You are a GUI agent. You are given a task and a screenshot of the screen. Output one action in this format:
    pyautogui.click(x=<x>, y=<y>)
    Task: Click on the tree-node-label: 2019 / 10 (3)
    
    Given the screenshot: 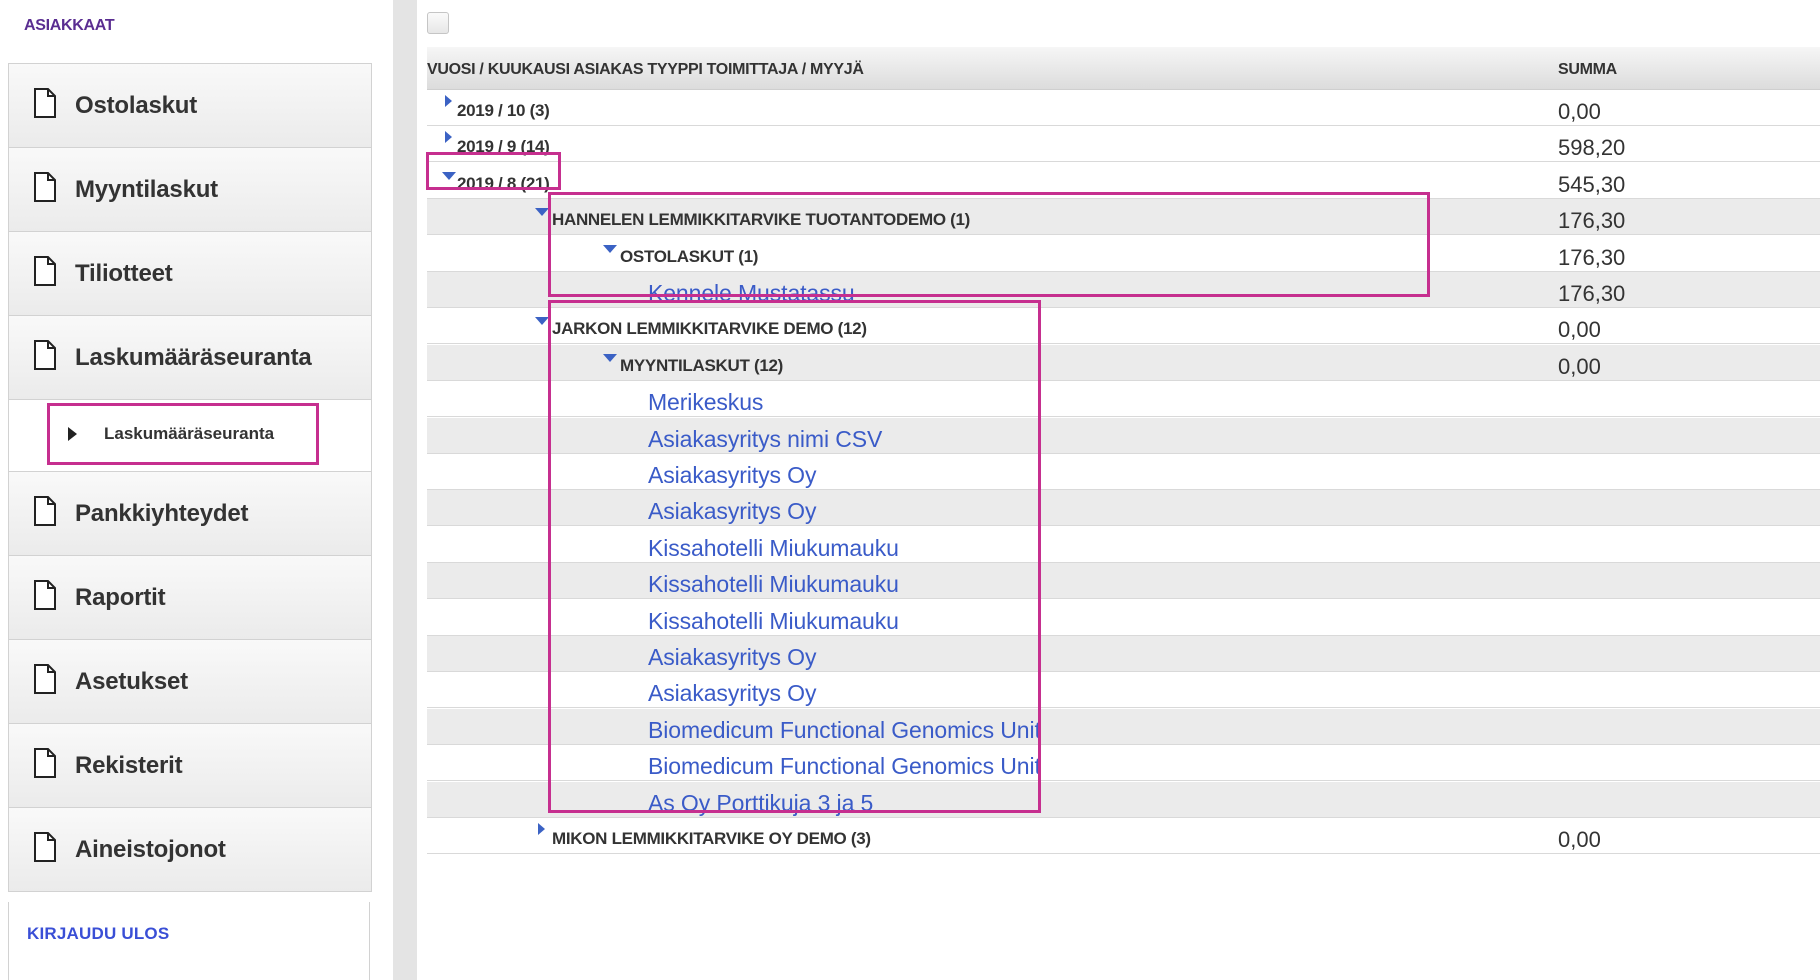 What is the action you would take?
    pyautogui.click(x=503, y=111)
    